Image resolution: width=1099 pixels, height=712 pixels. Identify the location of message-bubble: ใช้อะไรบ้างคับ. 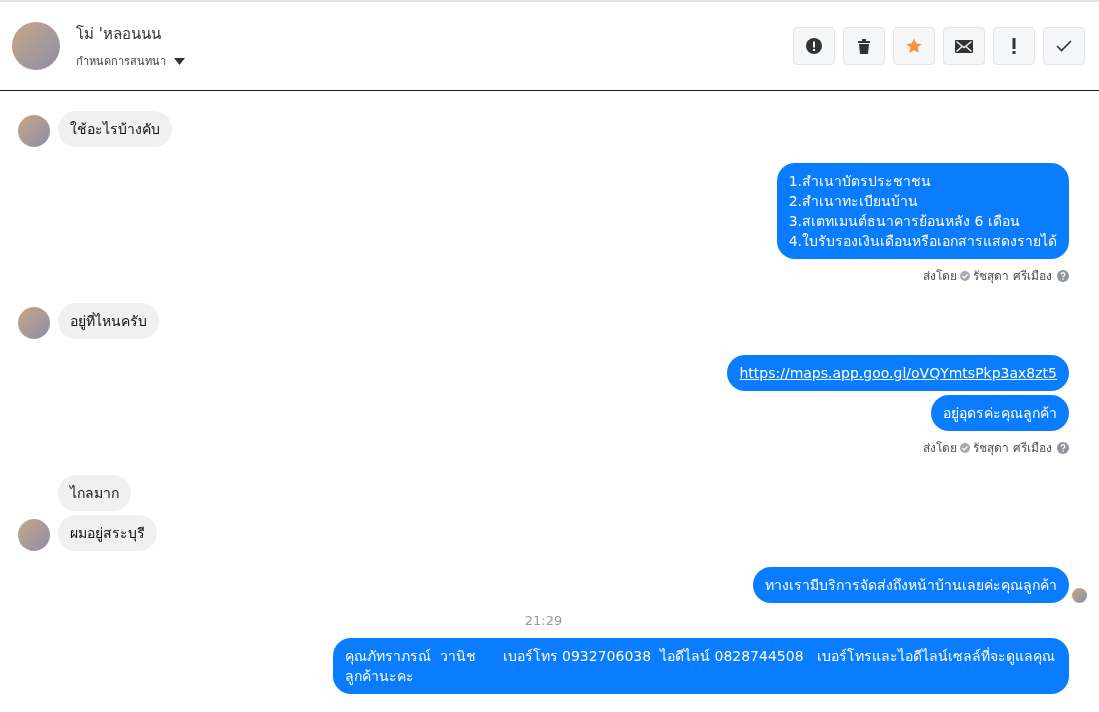
(115, 129).